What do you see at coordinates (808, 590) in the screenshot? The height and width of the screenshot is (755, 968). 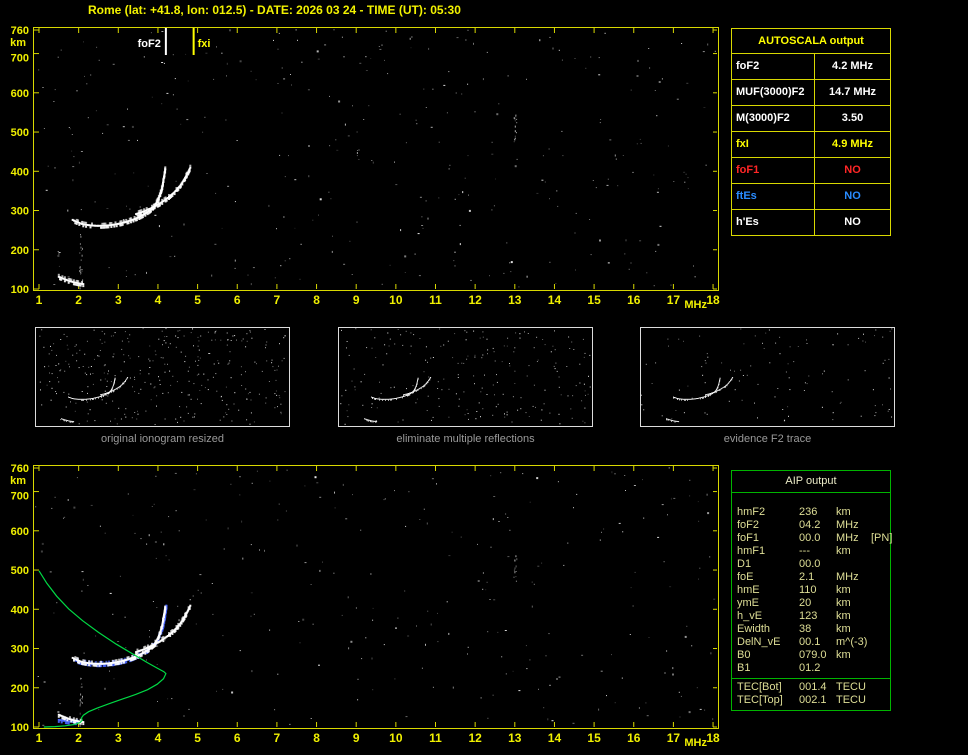 I see `parameter-value: 110` at bounding box center [808, 590].